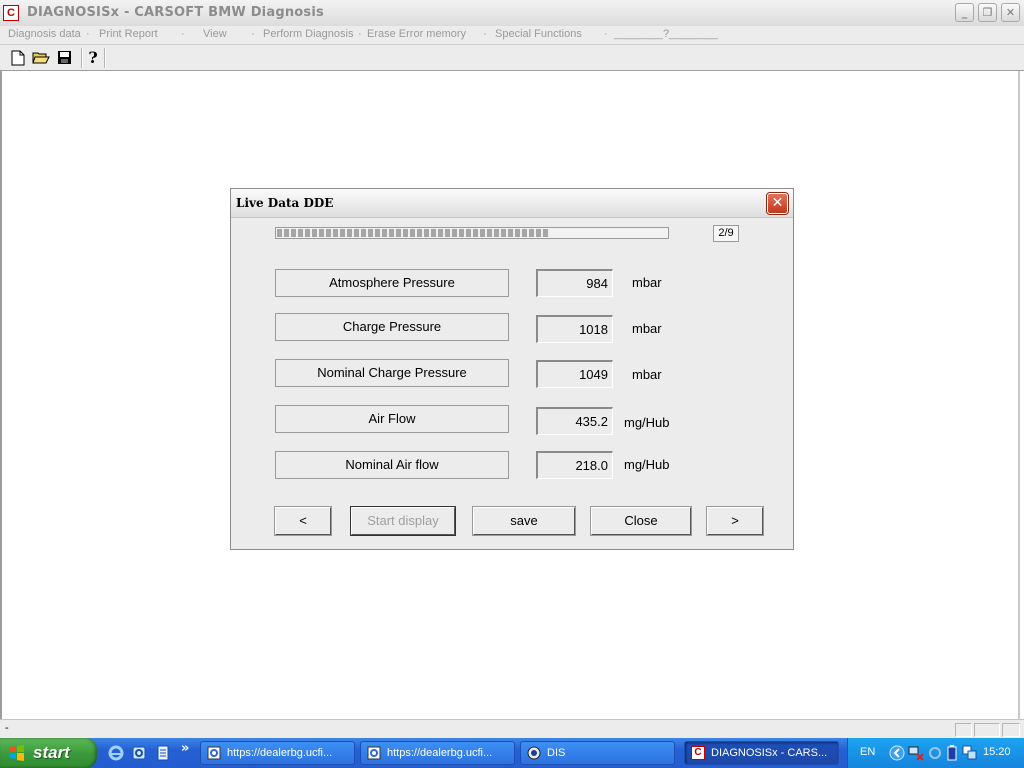 Image resolution: width=1024 pixels, height=768 pixels. I want to click on system-tray: EN 15:20, so click(935, 753).